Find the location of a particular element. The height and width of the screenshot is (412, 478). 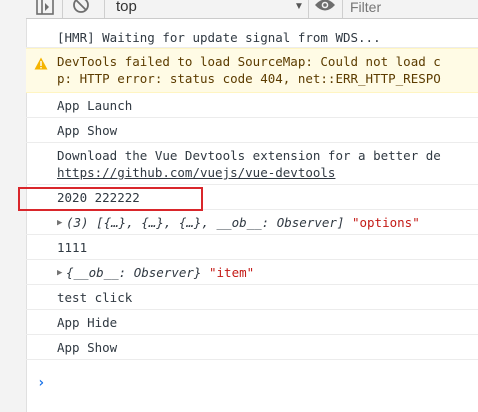

filter-input: Filter is located at coordinates (411, 8).